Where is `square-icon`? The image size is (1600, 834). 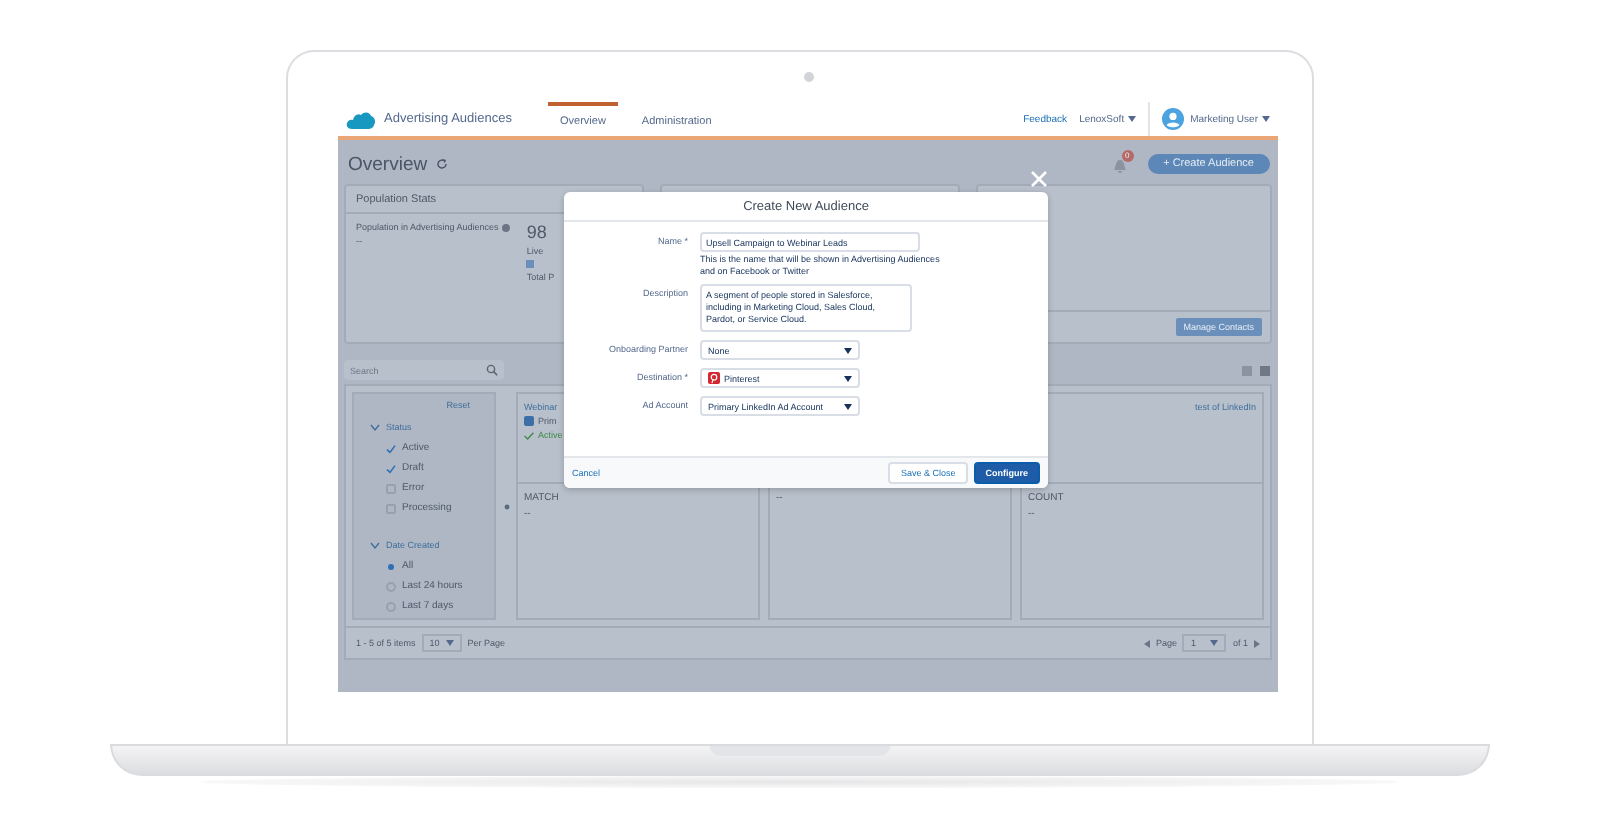 square-icon is located at coordinates (530, 264).